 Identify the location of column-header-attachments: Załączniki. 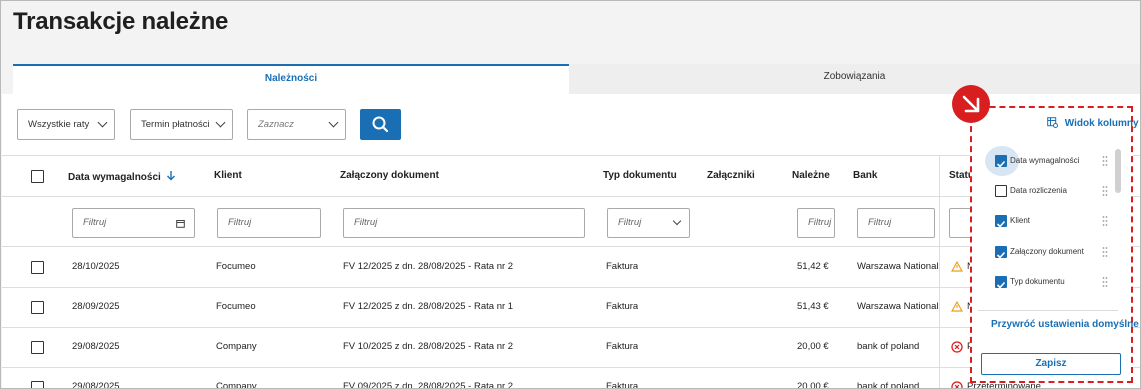
(731, 175).